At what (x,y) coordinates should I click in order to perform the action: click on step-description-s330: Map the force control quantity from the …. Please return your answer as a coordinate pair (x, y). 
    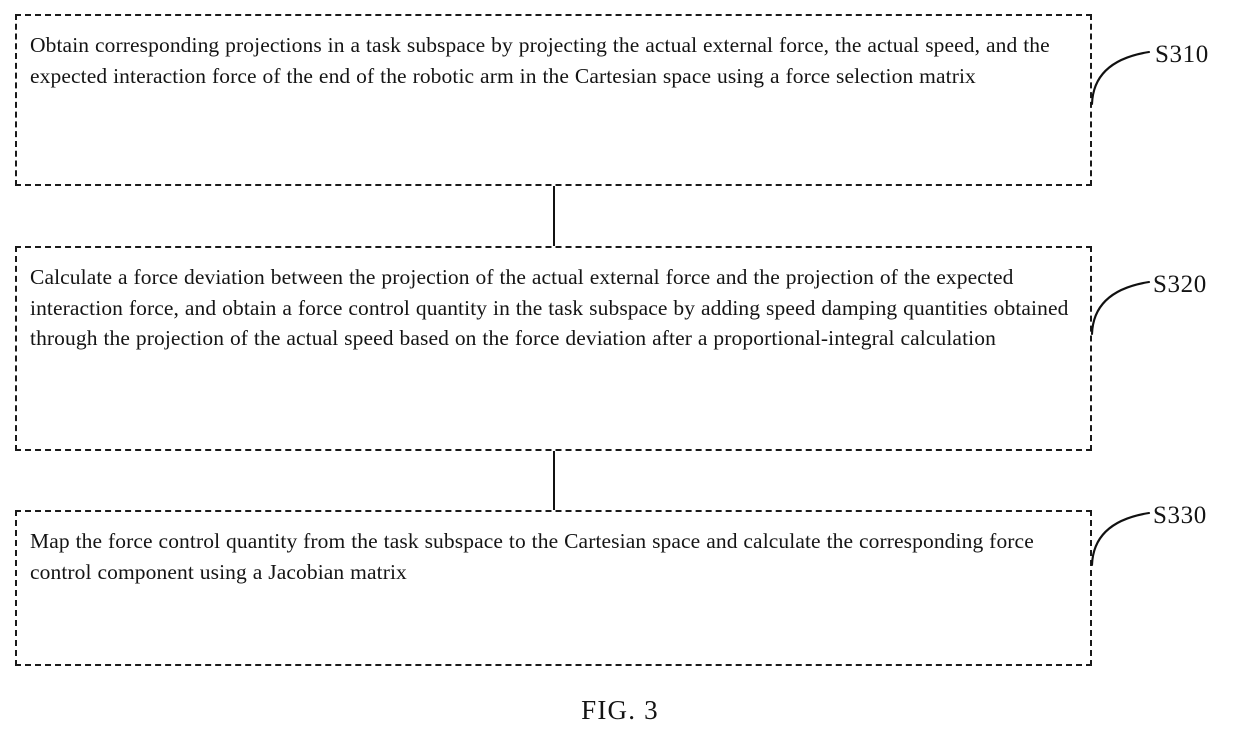
    Looking at the image, I should click on (532, 556).